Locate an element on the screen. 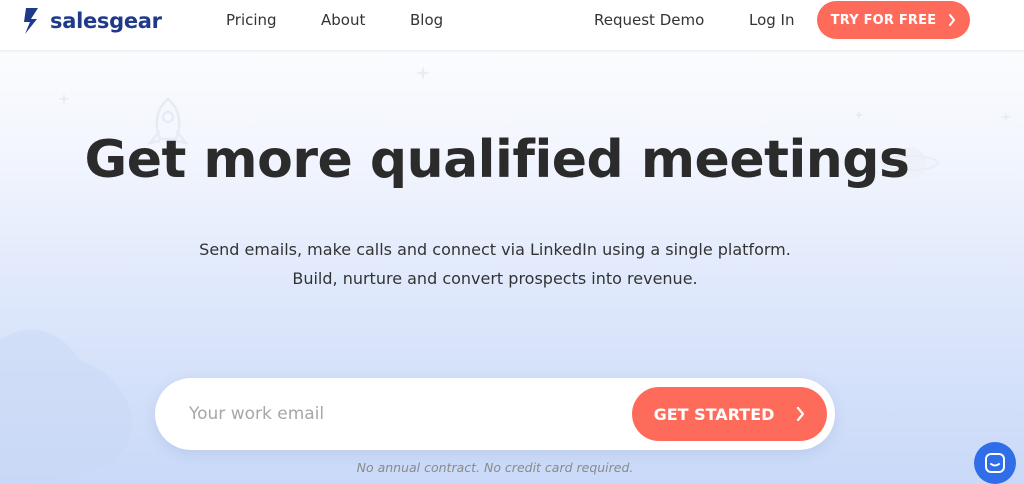 The height and width of the screenshot is (484, 1024). nav-link-about: About is located at coordinates (343, 20).